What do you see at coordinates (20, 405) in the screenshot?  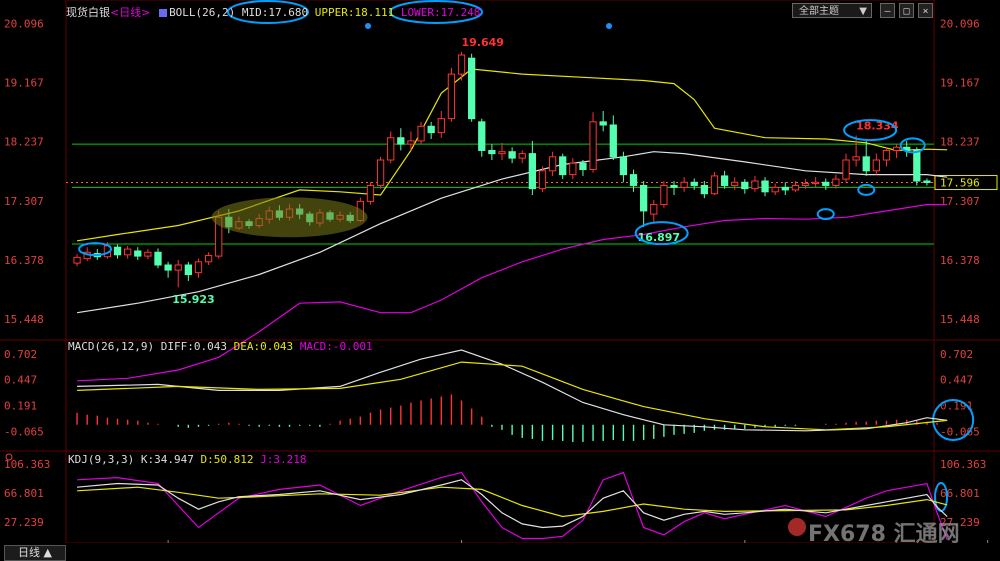 I see `macd-tick-label-left: 0.191` at bounding box center [20, 405].